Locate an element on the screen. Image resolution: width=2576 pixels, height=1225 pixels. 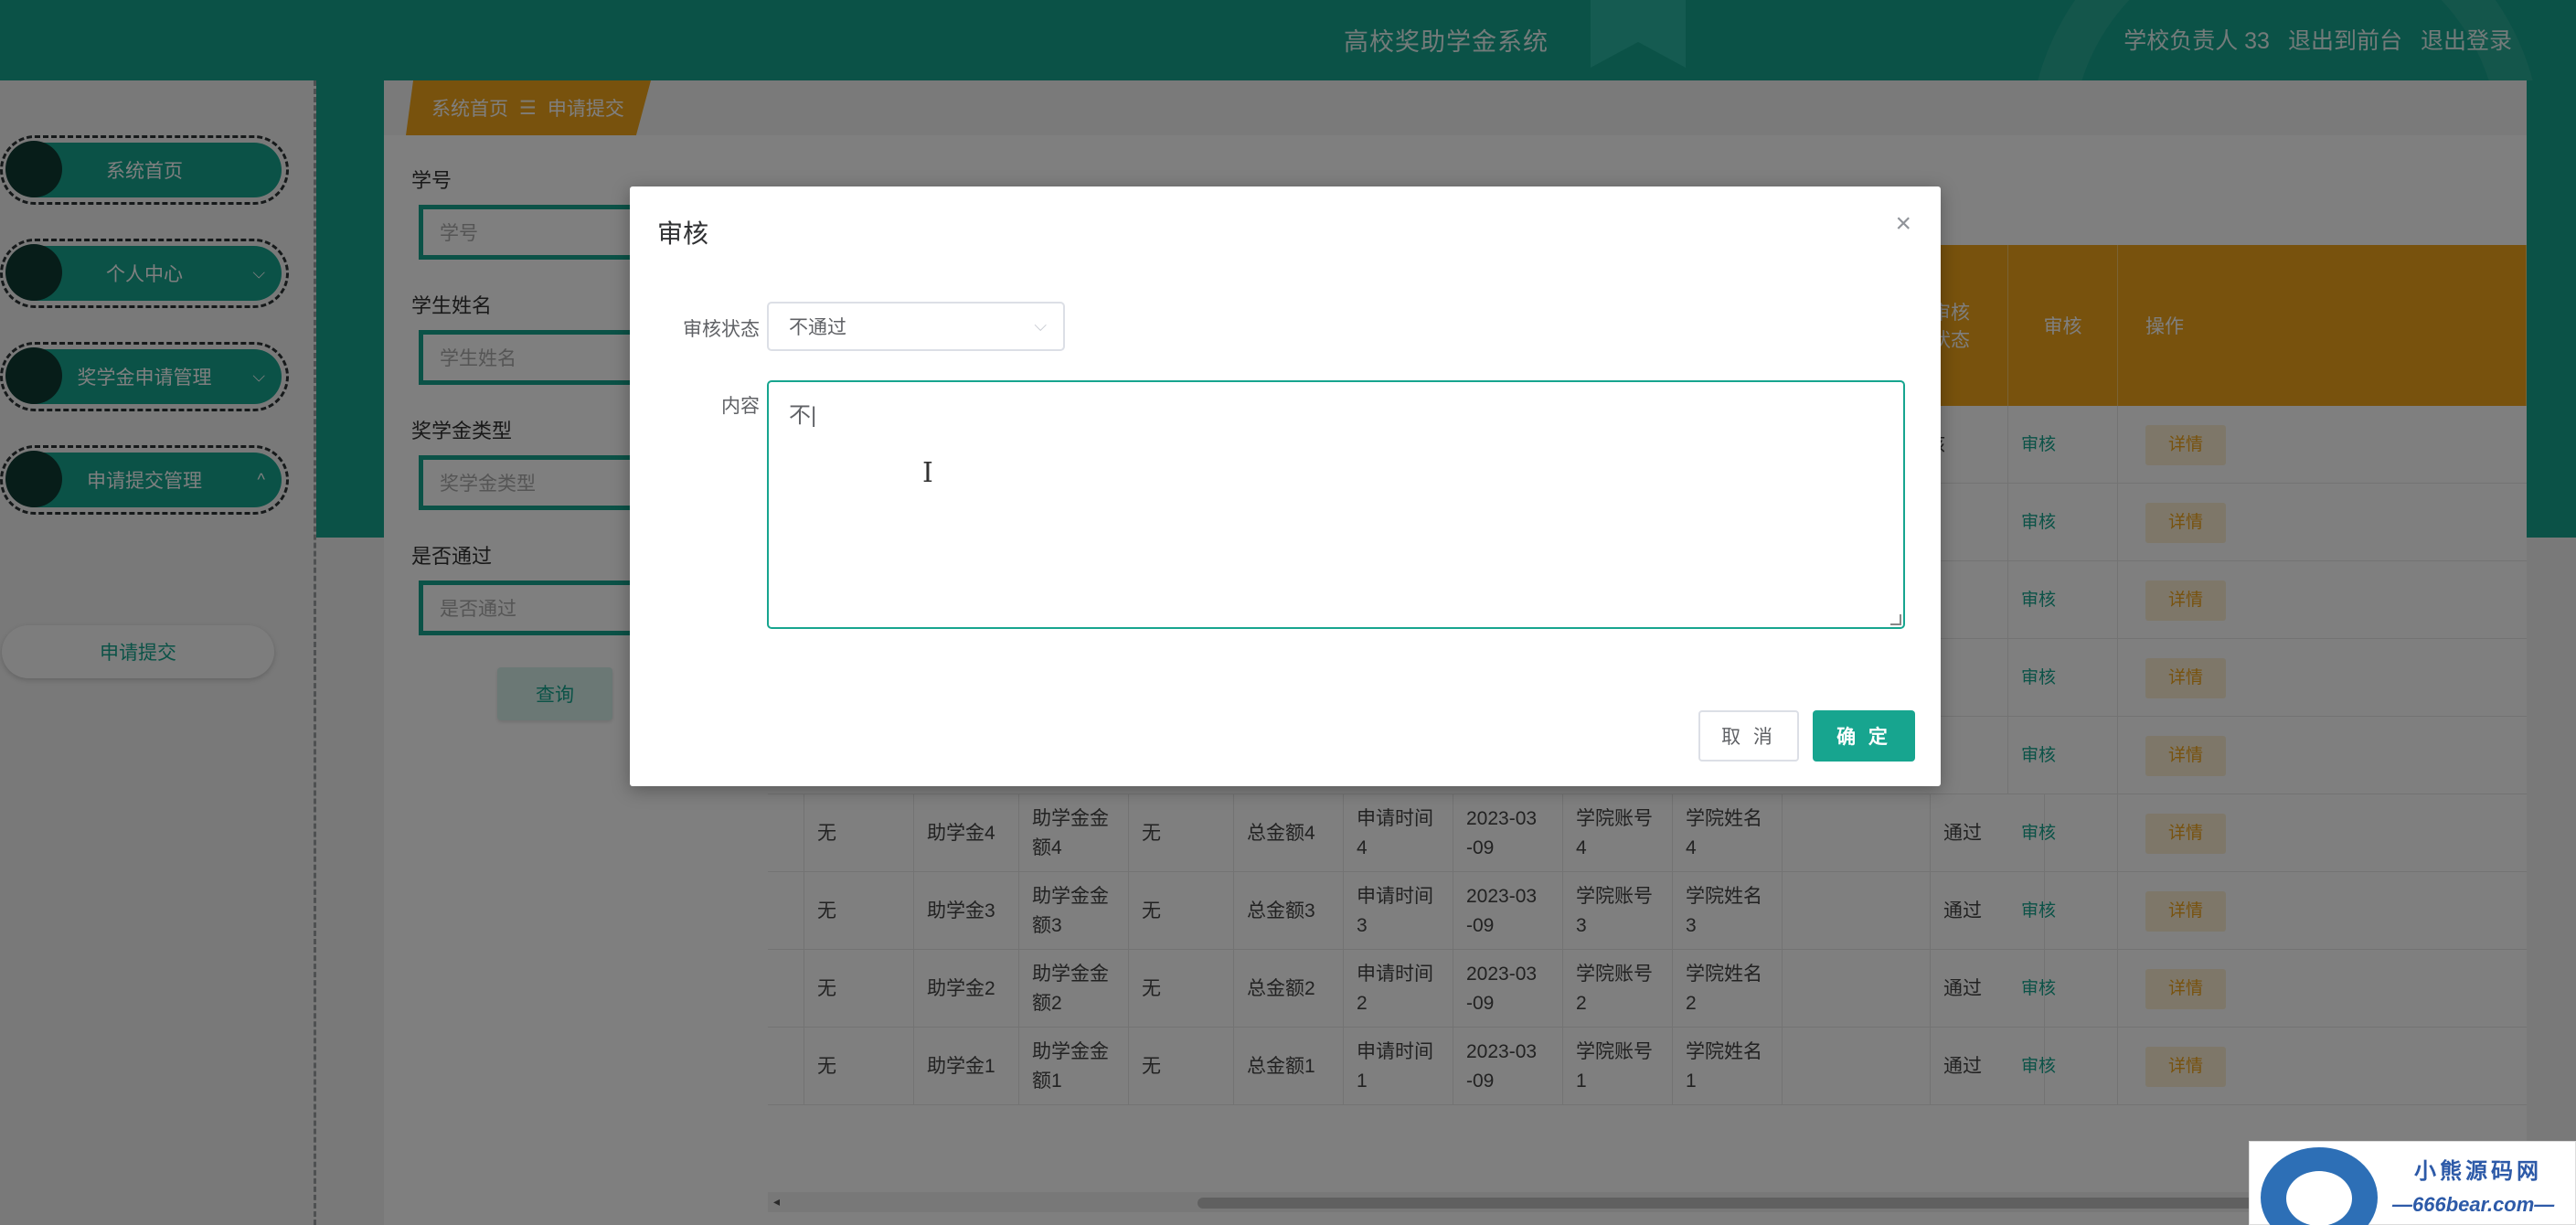
cancel-button: 取 消 is located at coordinates (1748, 736).